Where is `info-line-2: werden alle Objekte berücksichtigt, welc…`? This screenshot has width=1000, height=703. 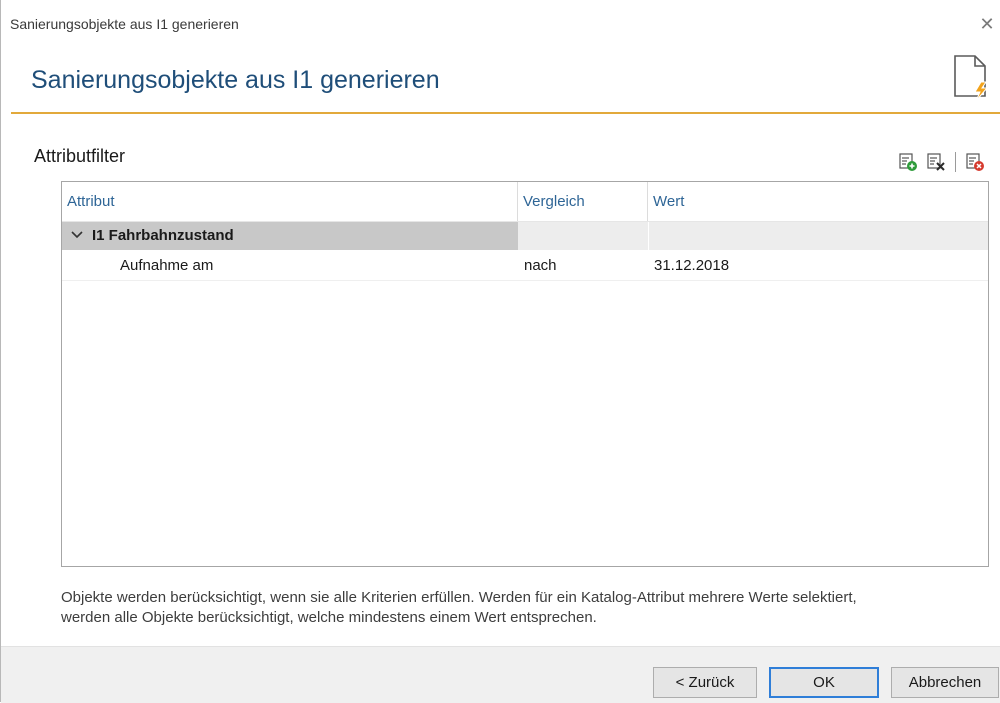
info-line-2: werden alle Objekte berücksichtigt, welc… is located at coordinates (329, 617).